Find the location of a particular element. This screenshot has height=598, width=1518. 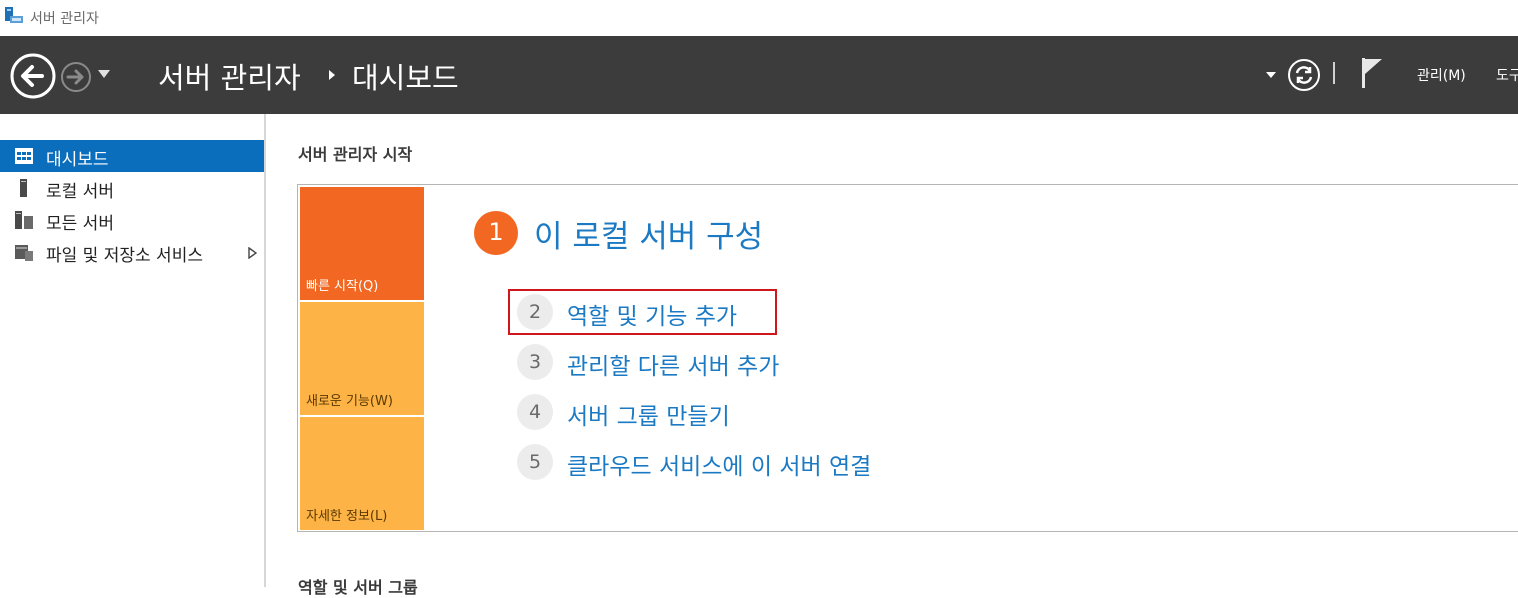

sidebar-item-file-storage: 파일 및 저장소 서비스 is located at coordinates (132, 252).